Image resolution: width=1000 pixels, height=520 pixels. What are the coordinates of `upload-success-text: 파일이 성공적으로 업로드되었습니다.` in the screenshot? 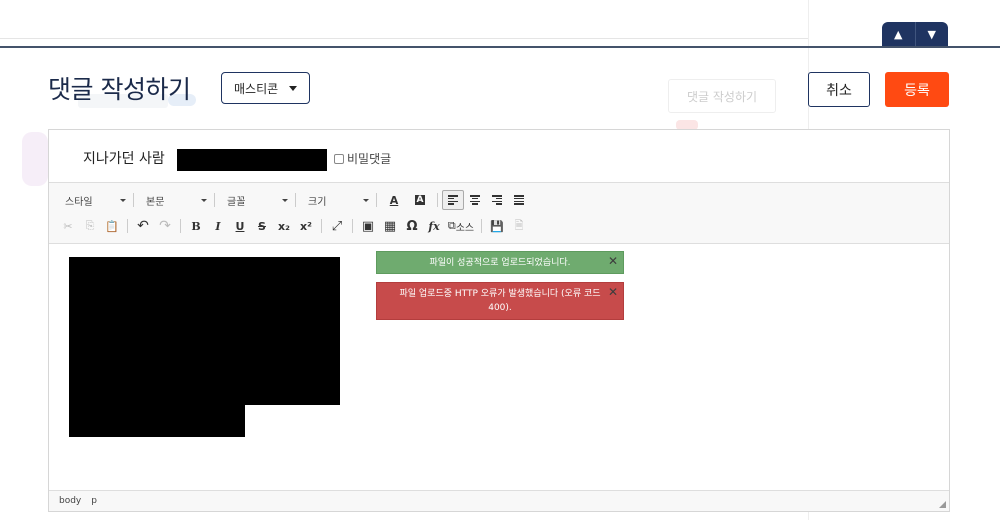 It's located at (500, 263).